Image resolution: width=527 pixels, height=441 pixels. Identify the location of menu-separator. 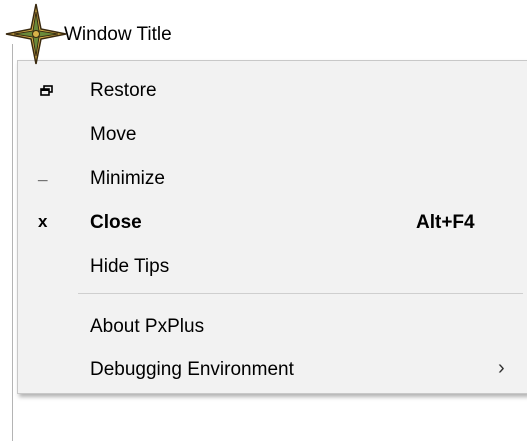
(300, 293).